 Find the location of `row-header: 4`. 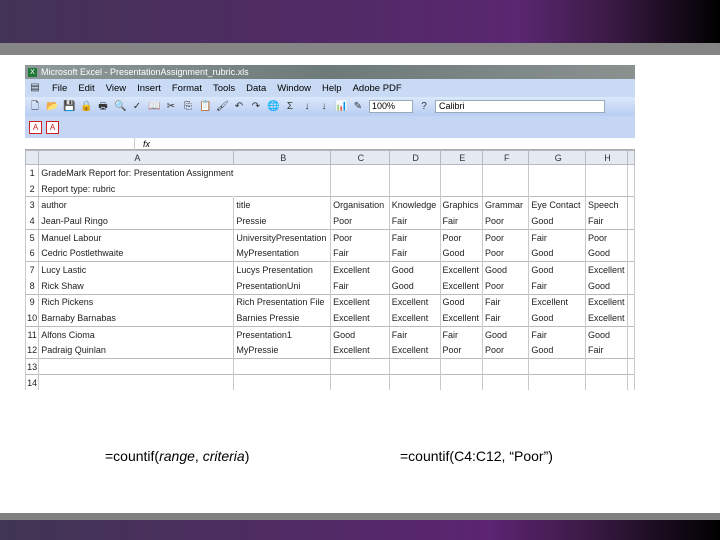

row-header: 4 is located at coordinates (32, 221).